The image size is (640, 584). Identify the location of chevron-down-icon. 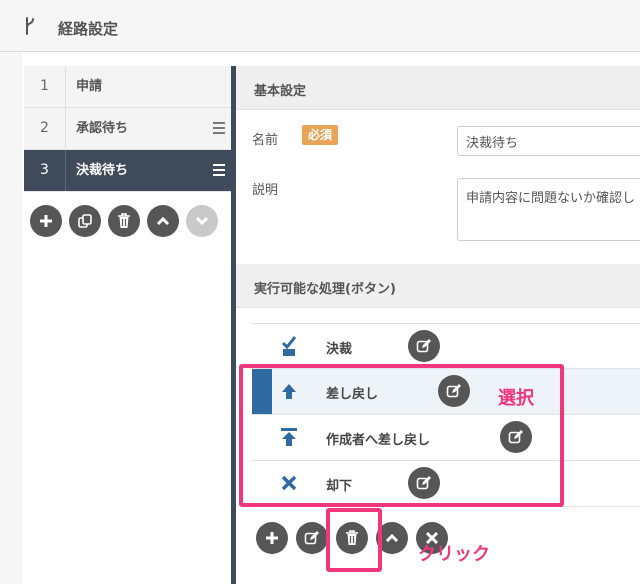
(202, 221).